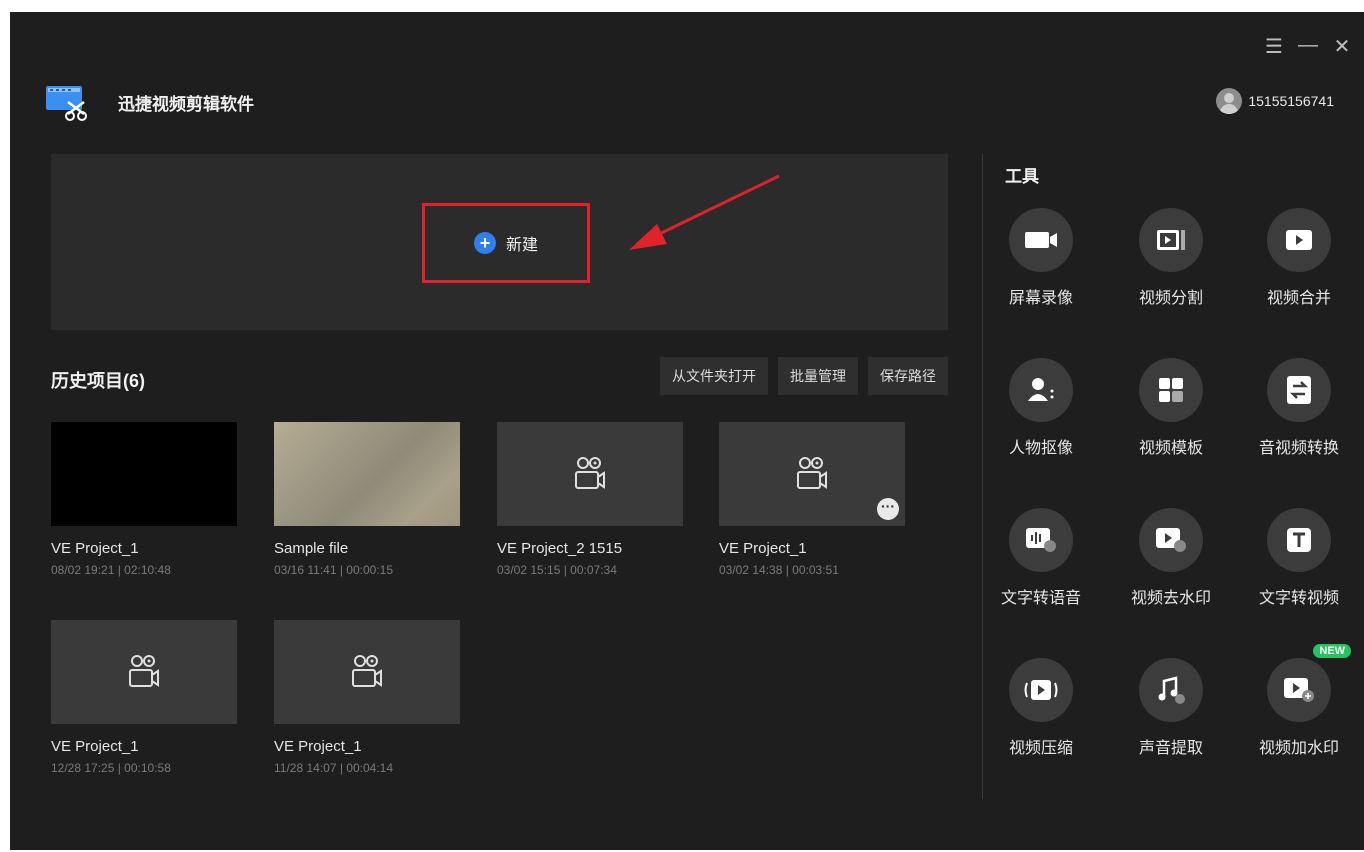 This screenshot has height=852, width=1364. I want to click on project-card: VE Project_2 1515 03/02 15:15 | 00:07:34, so click(590, 499).